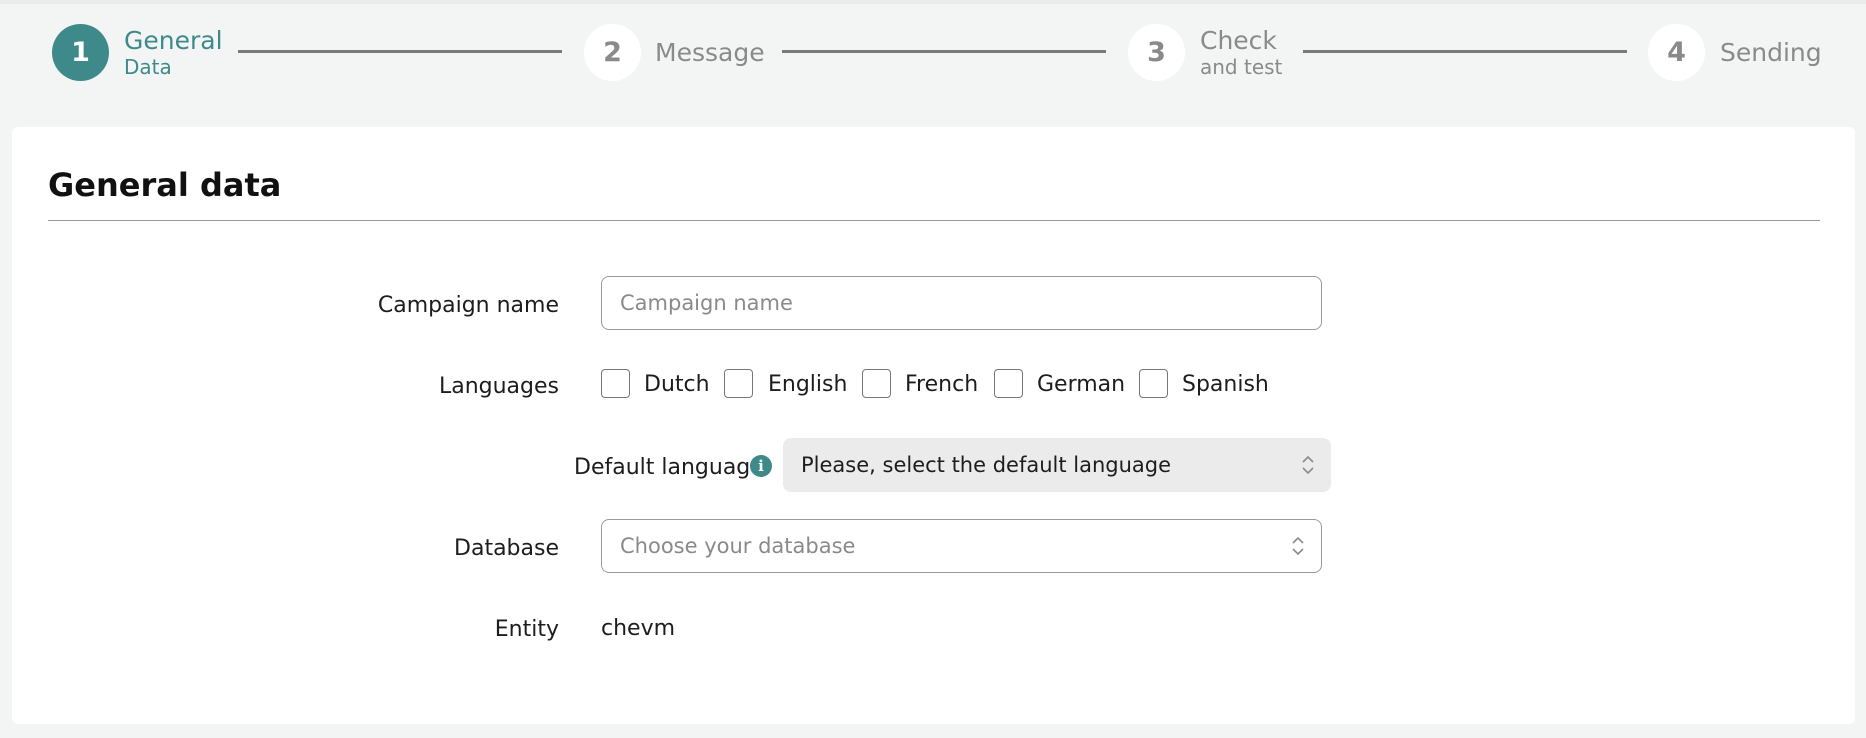  I want to click on step-2-circle: 2, so click(612, 52).